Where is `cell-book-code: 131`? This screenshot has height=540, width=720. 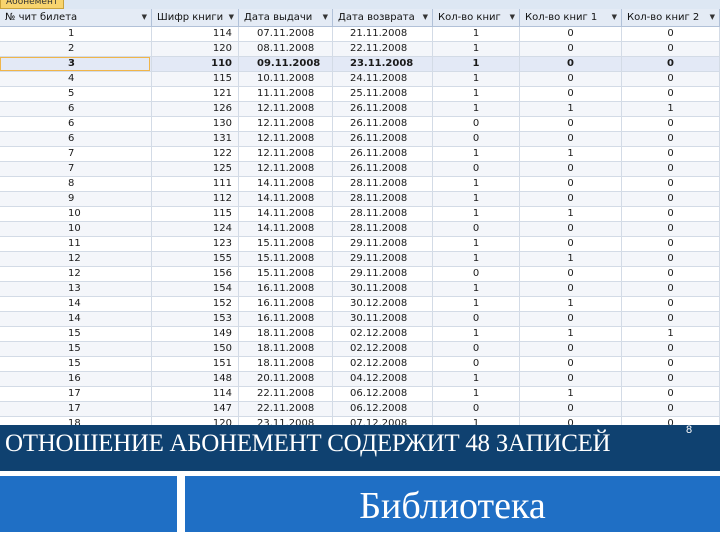 cell-book-code: 131 is located at coordinates (195, 139).